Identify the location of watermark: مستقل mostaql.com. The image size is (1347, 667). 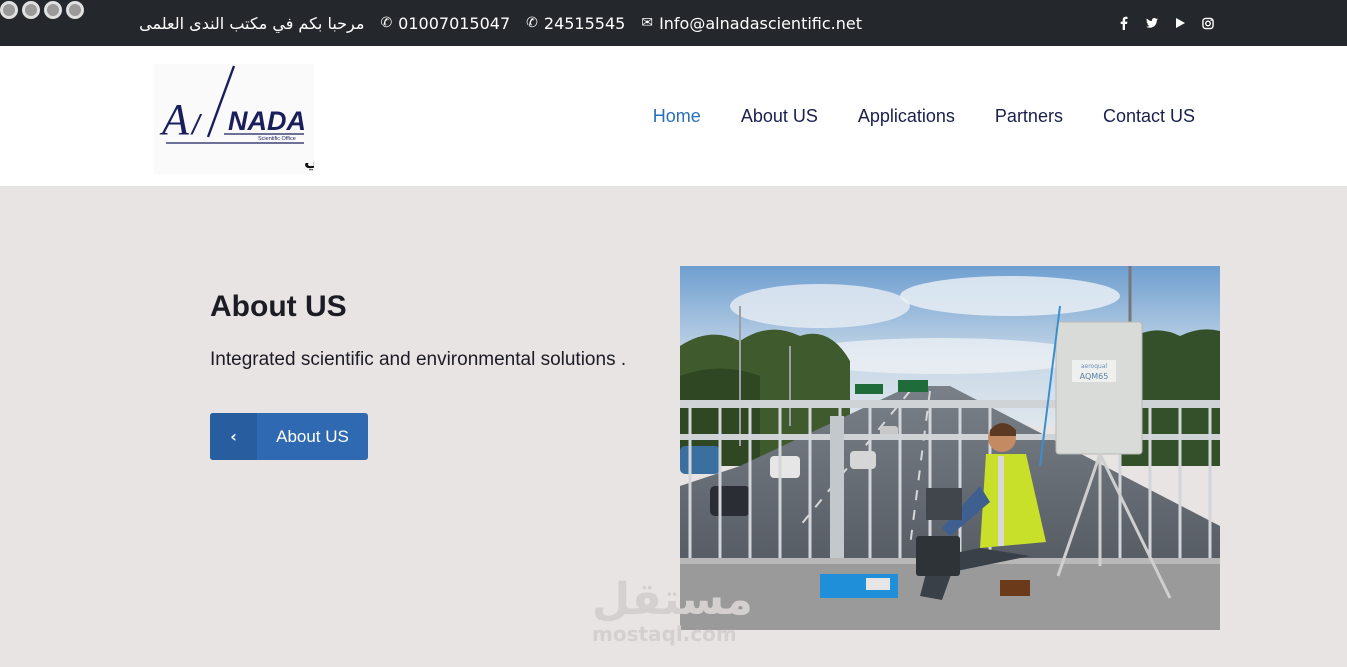
(672, 610).